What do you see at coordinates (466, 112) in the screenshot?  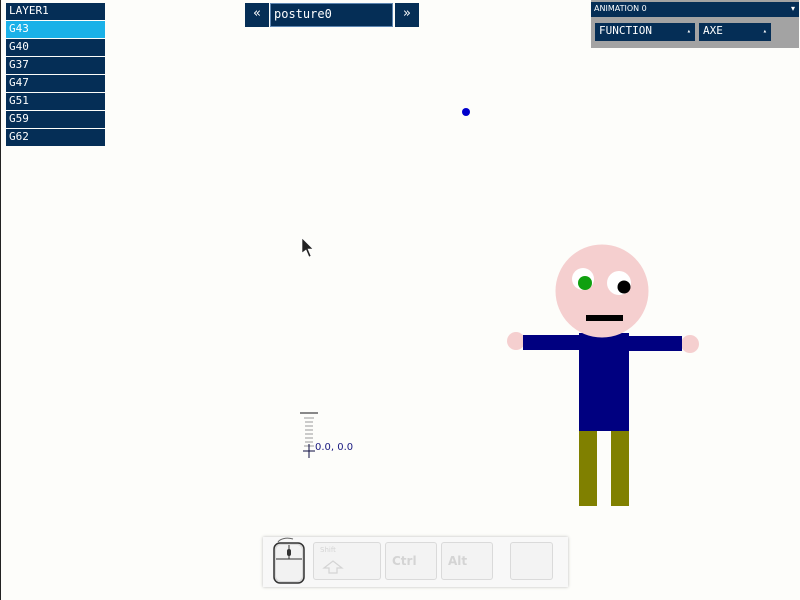 I see `control-point` at bounding box center [466, 112].